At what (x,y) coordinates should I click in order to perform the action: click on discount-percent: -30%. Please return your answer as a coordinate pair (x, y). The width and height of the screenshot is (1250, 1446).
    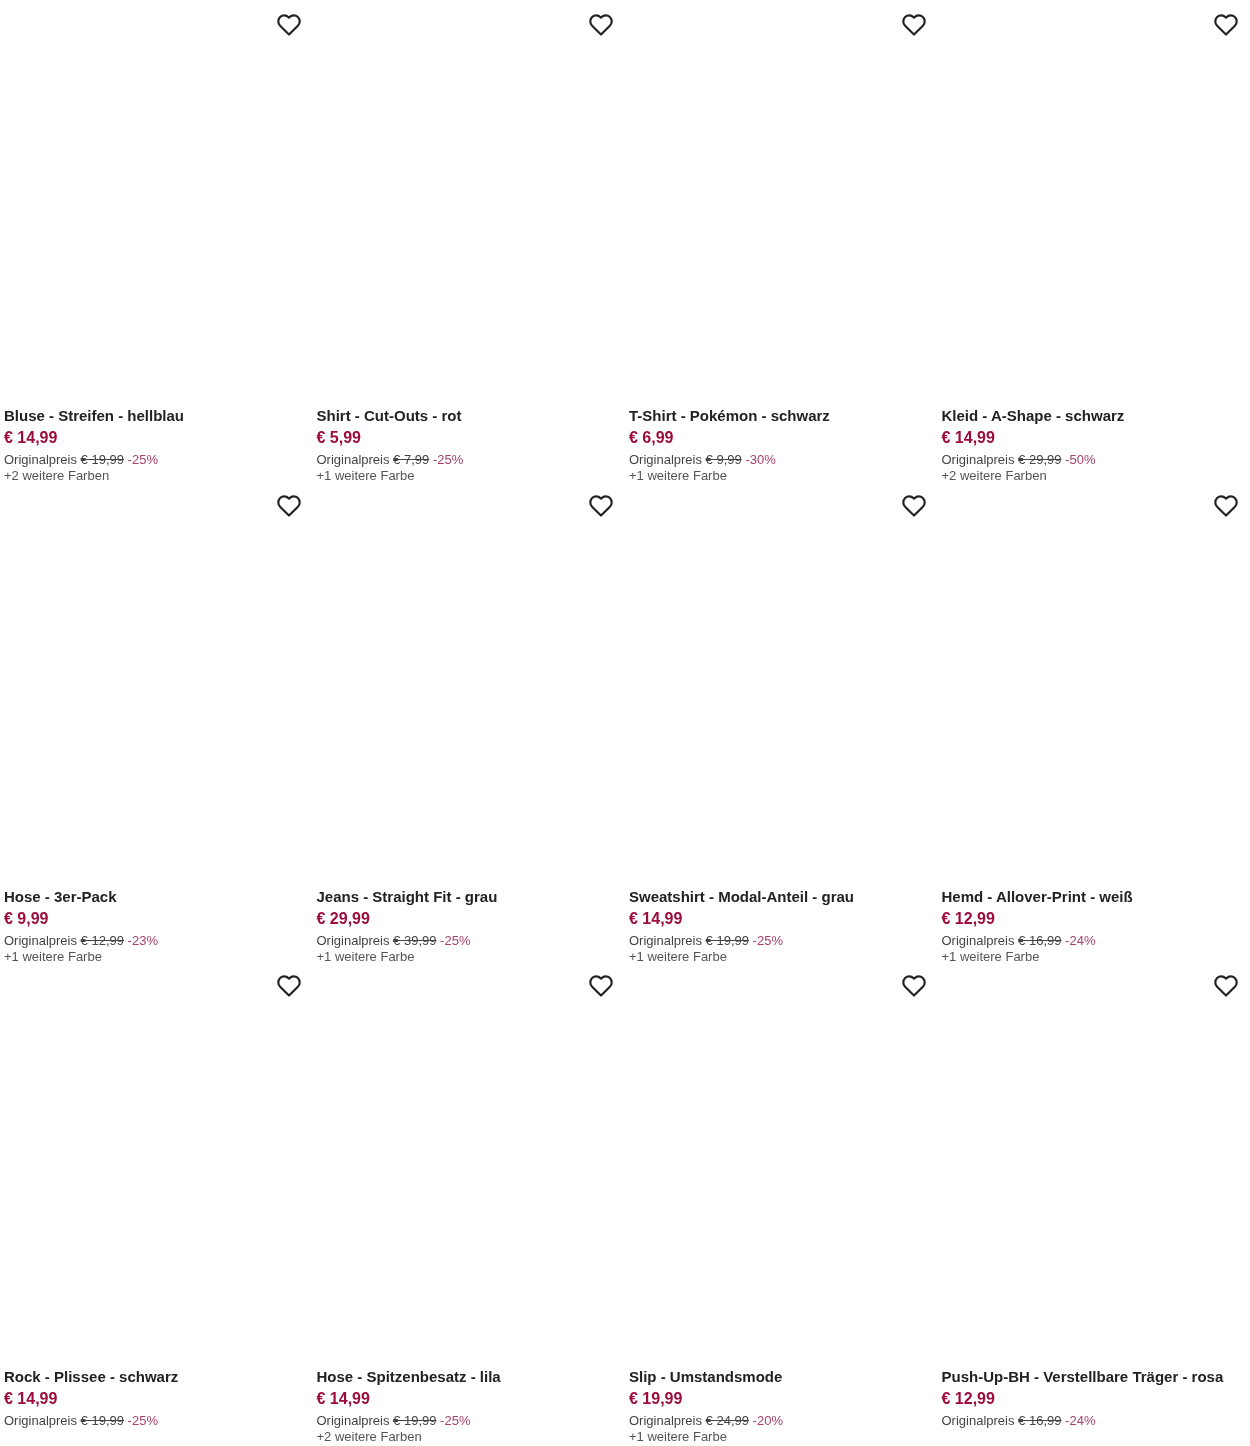
    Looking at the image, I should click on (760, 459).